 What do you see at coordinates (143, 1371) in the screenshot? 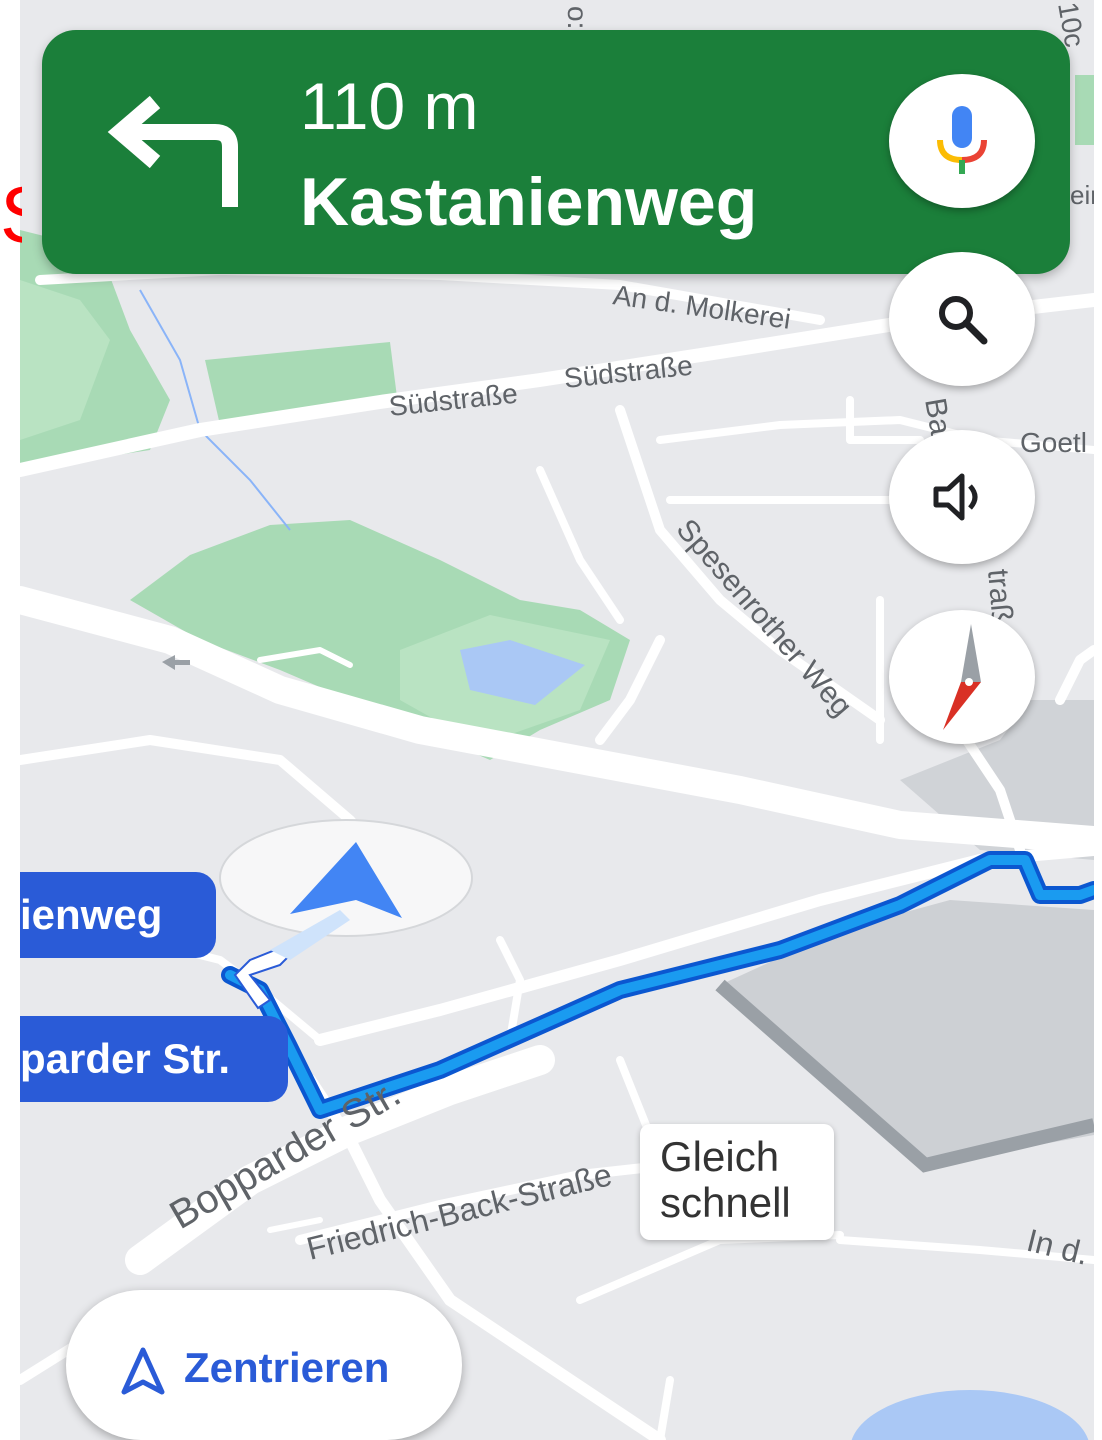
I see `navigation-arrow-icon` at bounding box center [143, 1371].